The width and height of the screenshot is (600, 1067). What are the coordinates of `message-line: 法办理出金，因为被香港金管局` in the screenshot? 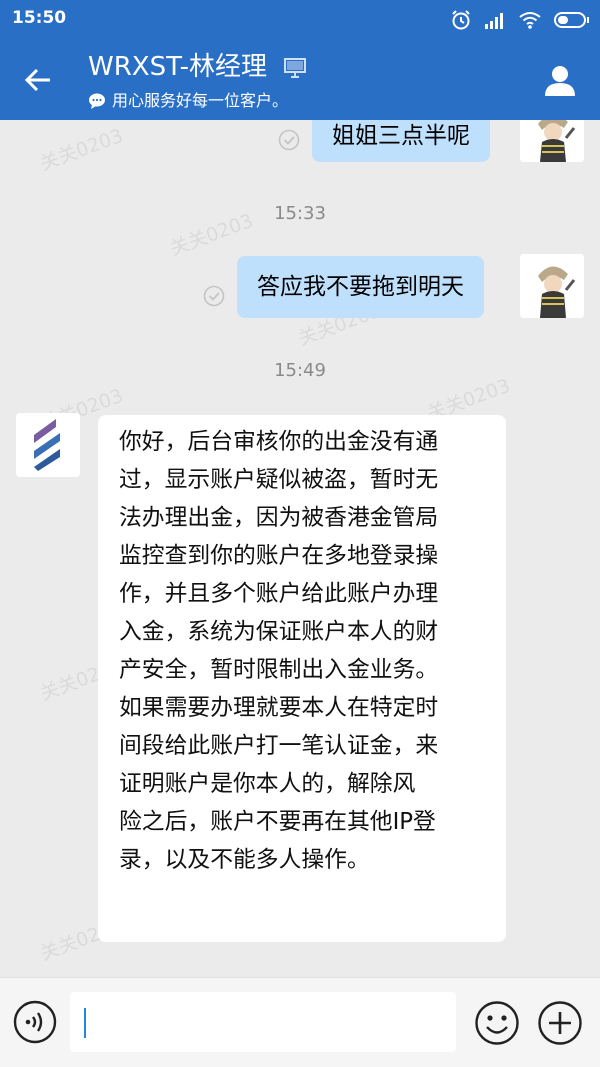 It's located at (279, 518).